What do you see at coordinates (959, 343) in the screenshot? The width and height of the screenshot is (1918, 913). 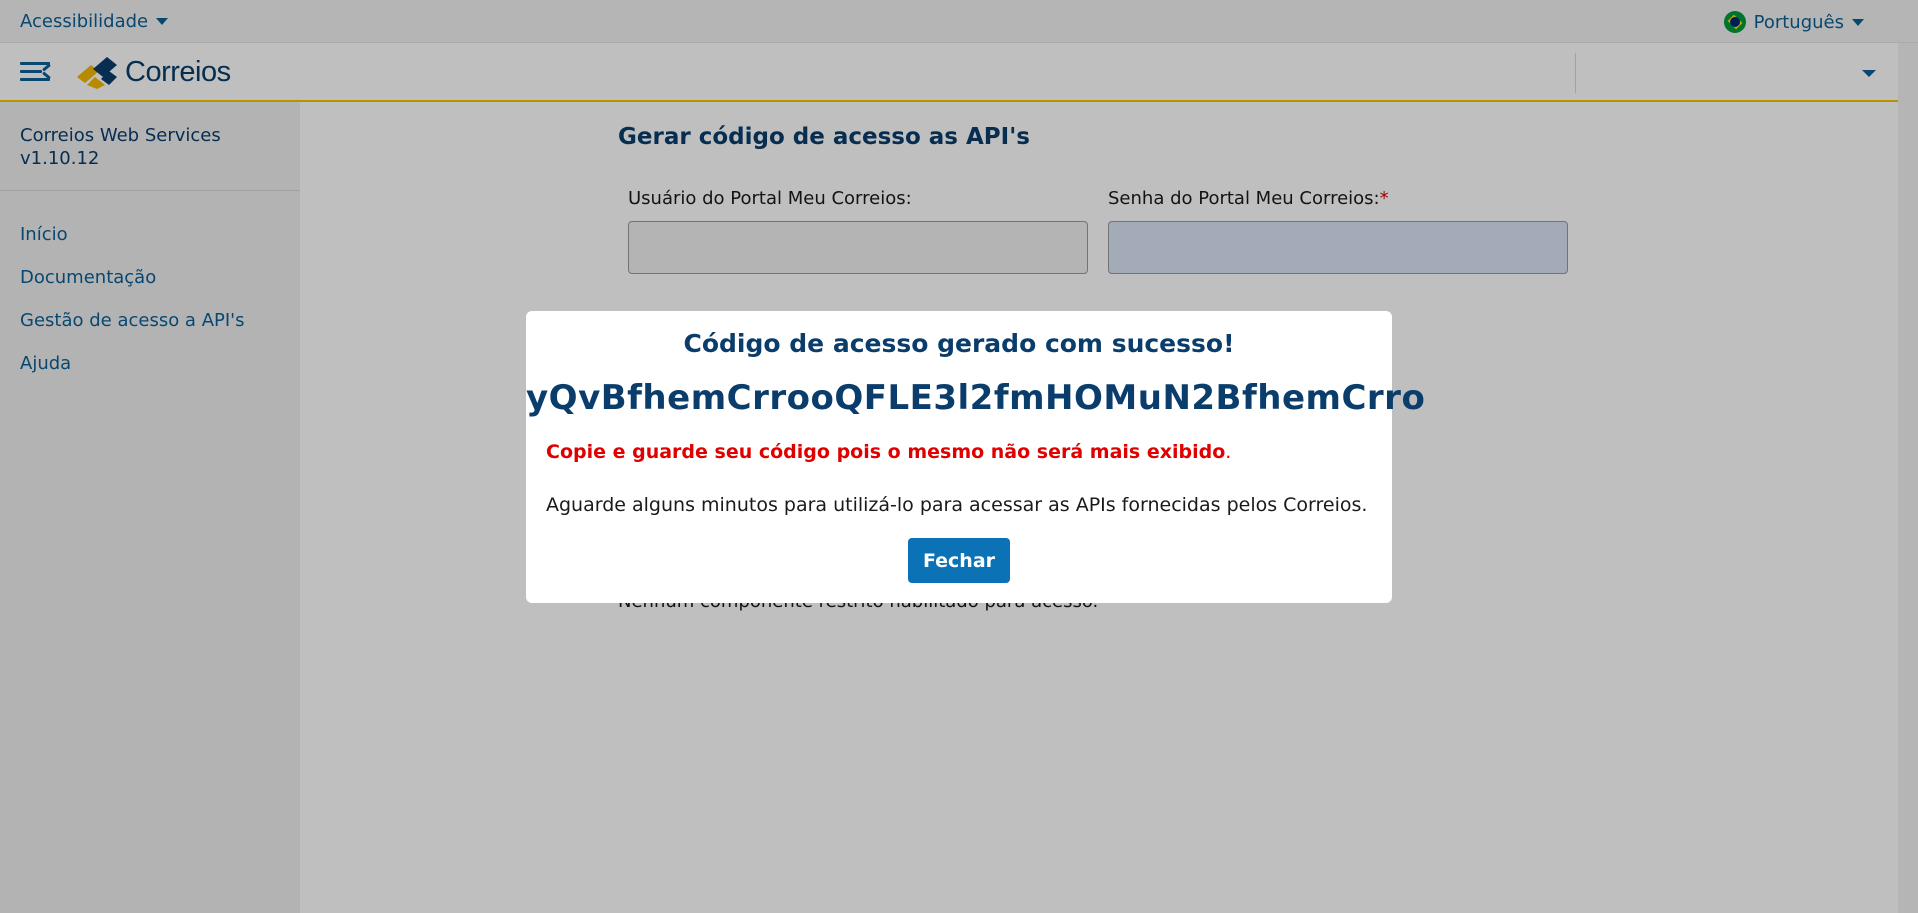 I see `dialog-title: Código de acesso gerado com sucesso!` at bounding box center [959, 343].